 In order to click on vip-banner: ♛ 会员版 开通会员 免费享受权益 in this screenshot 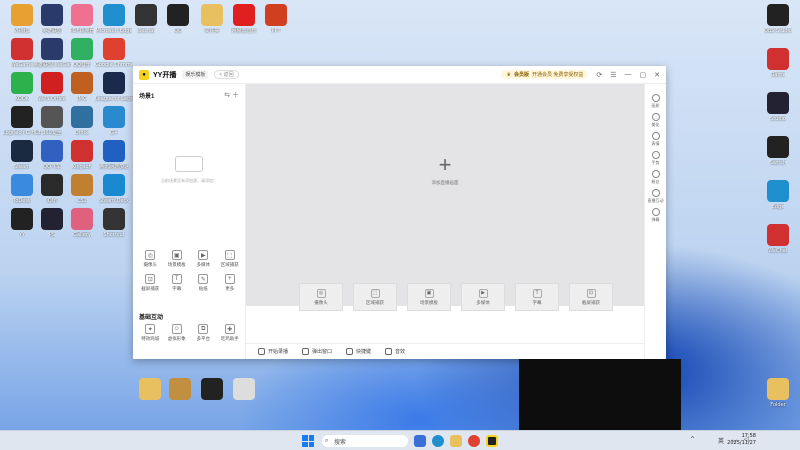, I will do `click(545, 74)`.